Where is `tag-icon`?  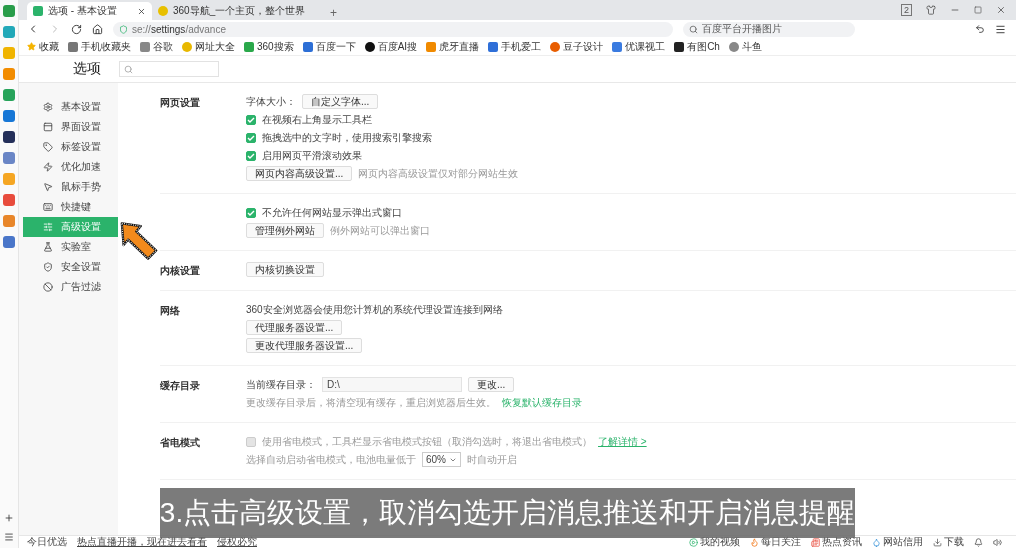 tag-icon is located at coordinates (48, 147).